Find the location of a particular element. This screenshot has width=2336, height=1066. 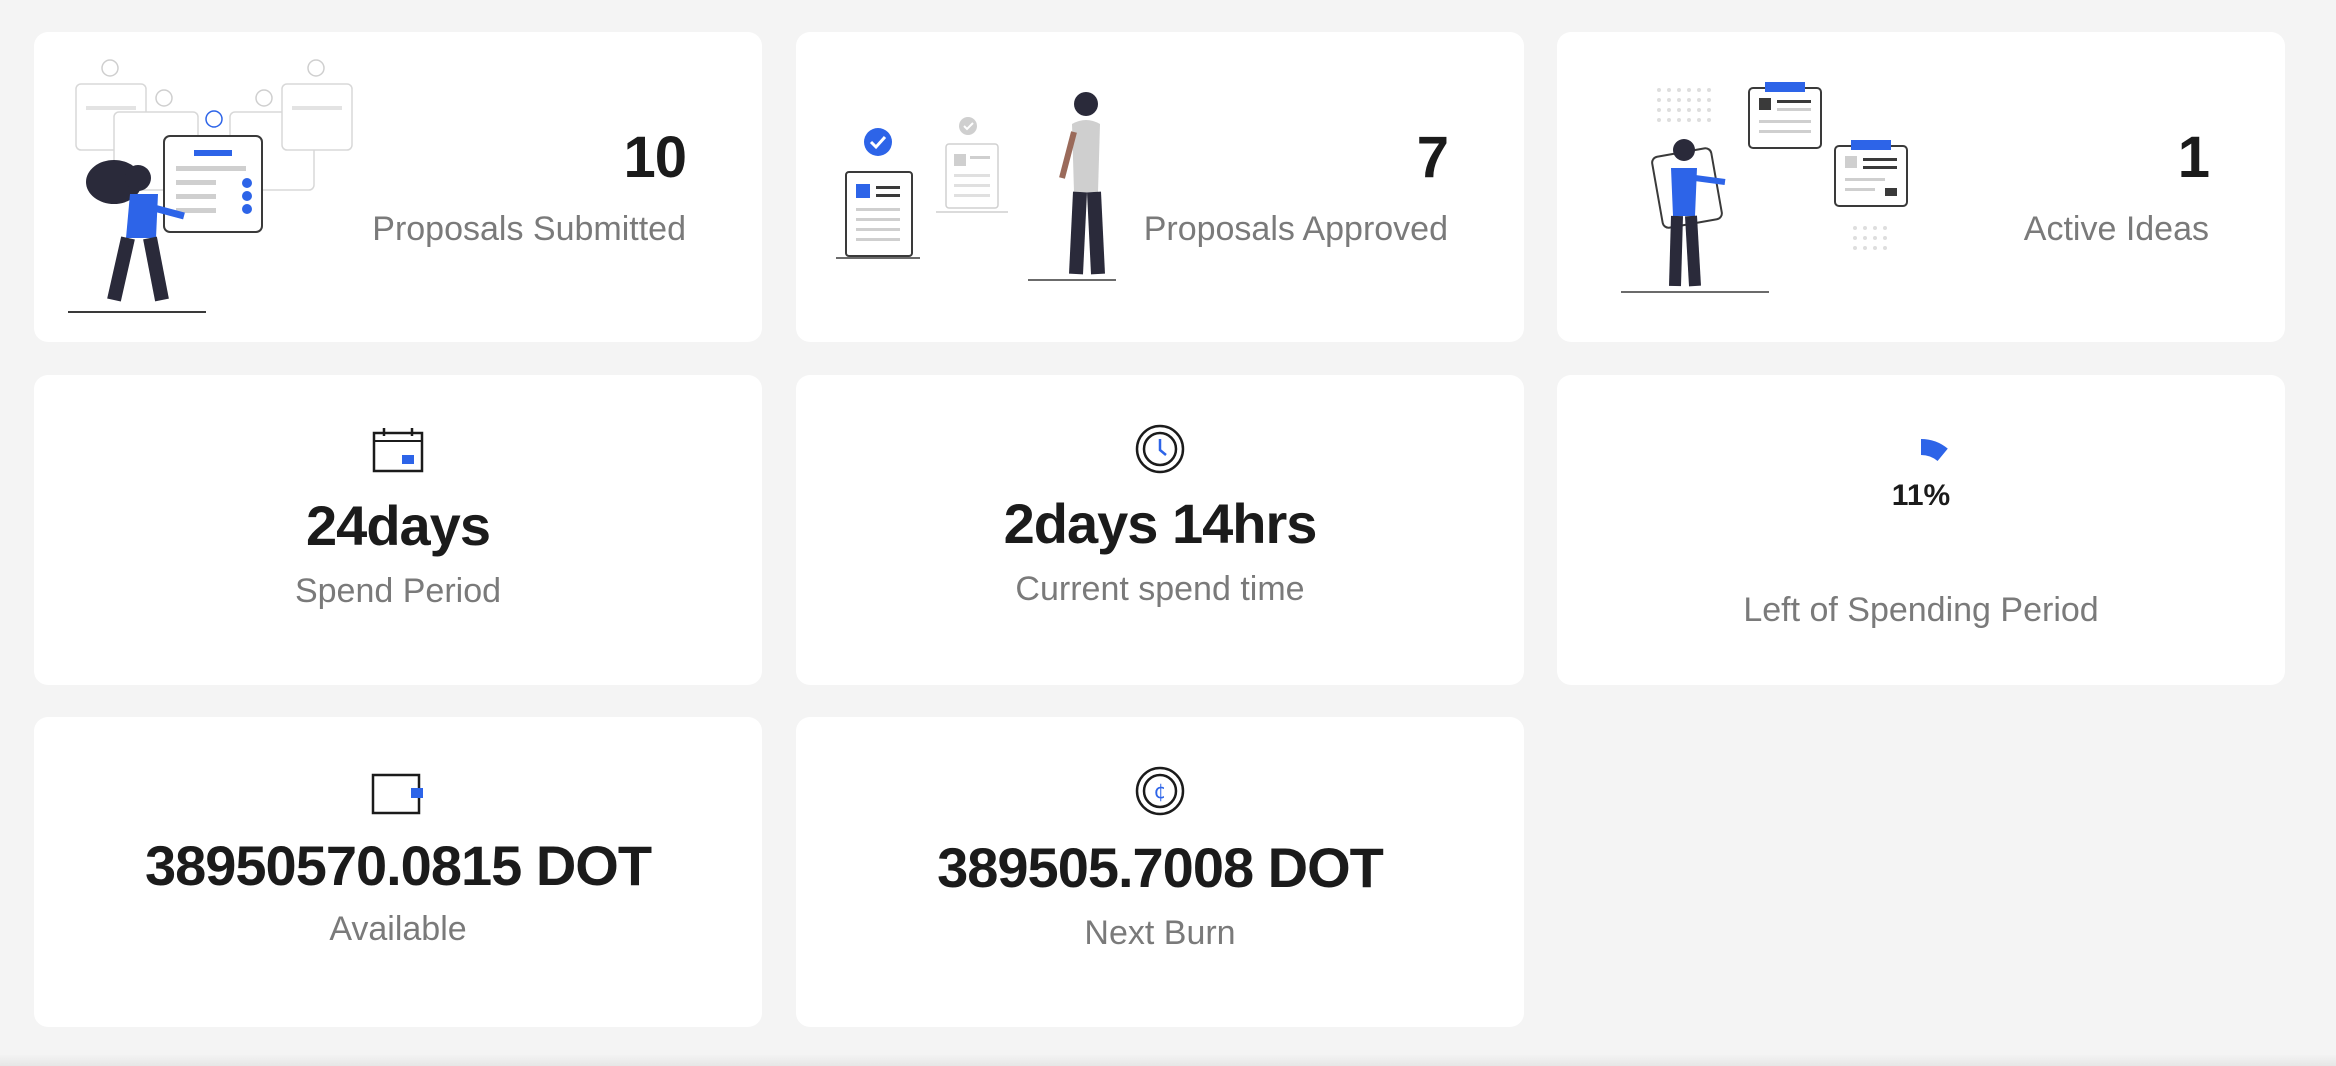

active-ideas-label: Active Ideas is located at coordinates (2116, 229).